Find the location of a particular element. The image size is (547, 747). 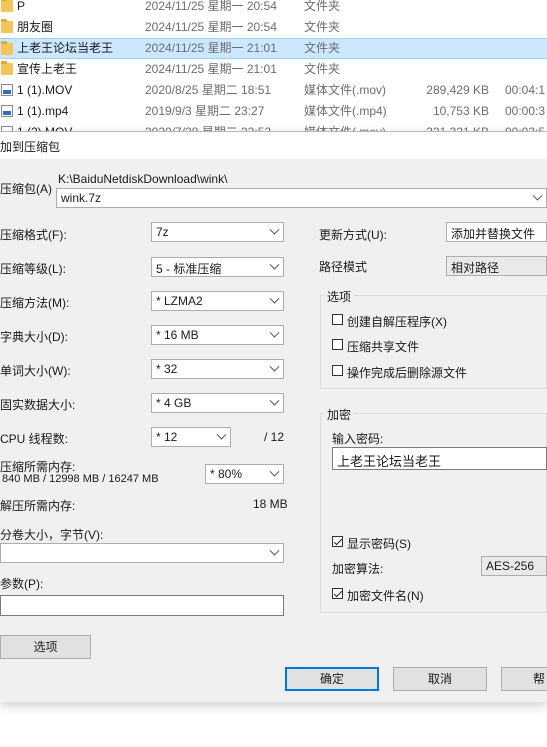

params-label: 参数(P): is located at coordinates (22, 584).